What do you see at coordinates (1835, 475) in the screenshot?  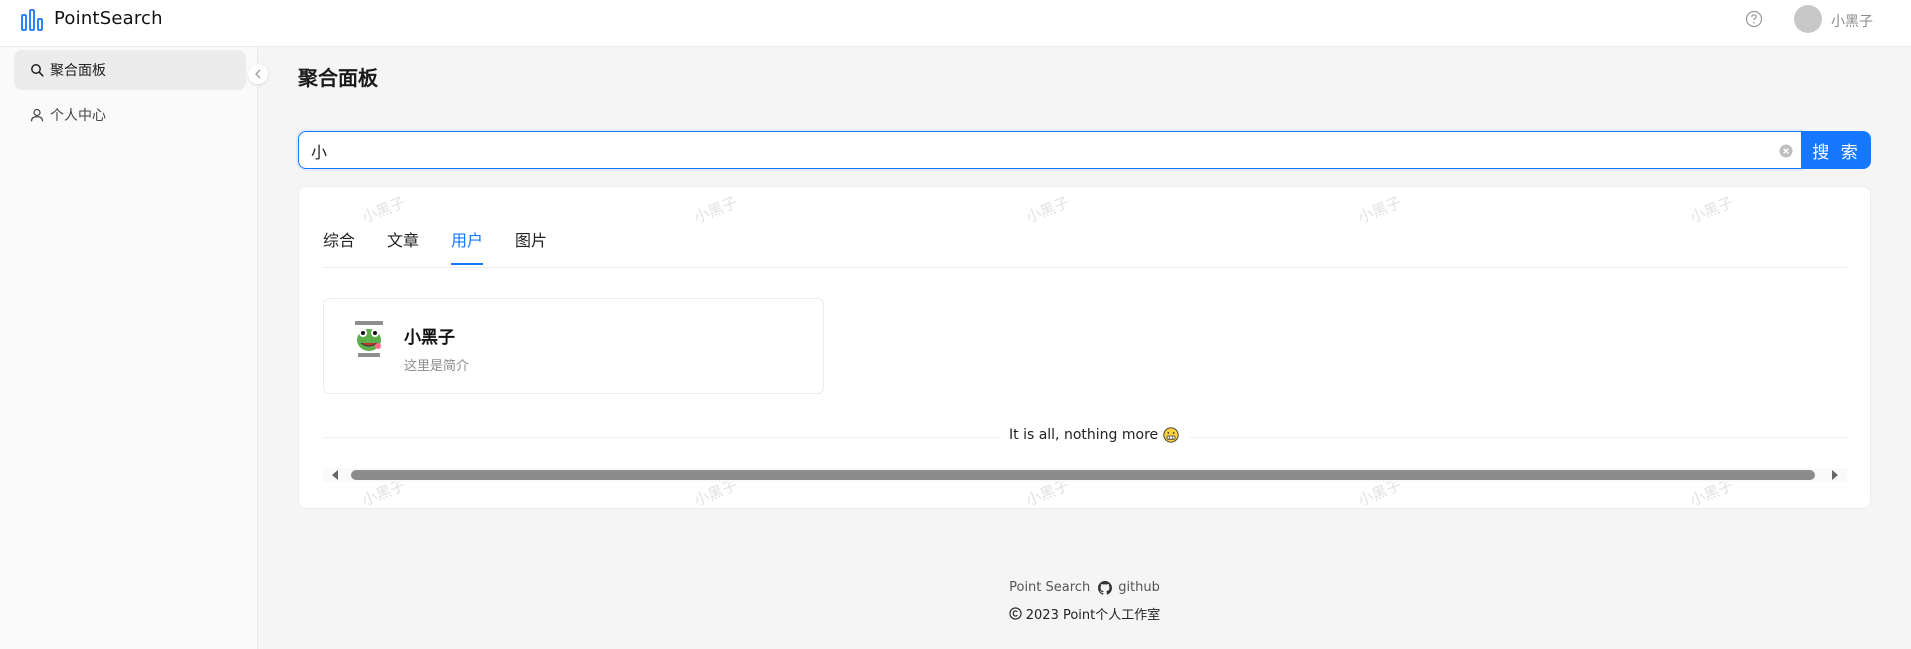 I see `scroll-right-arrow-icon` at bounding box center [1835, 475].